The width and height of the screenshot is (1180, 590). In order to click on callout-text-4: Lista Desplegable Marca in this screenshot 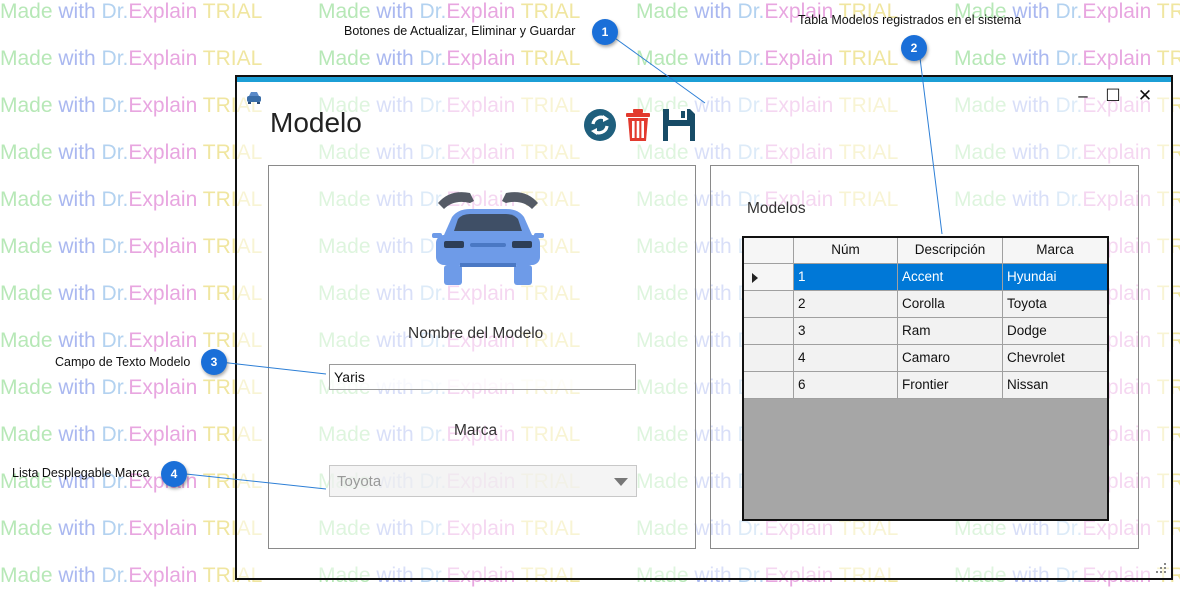, I will do `click(81, 473)`.